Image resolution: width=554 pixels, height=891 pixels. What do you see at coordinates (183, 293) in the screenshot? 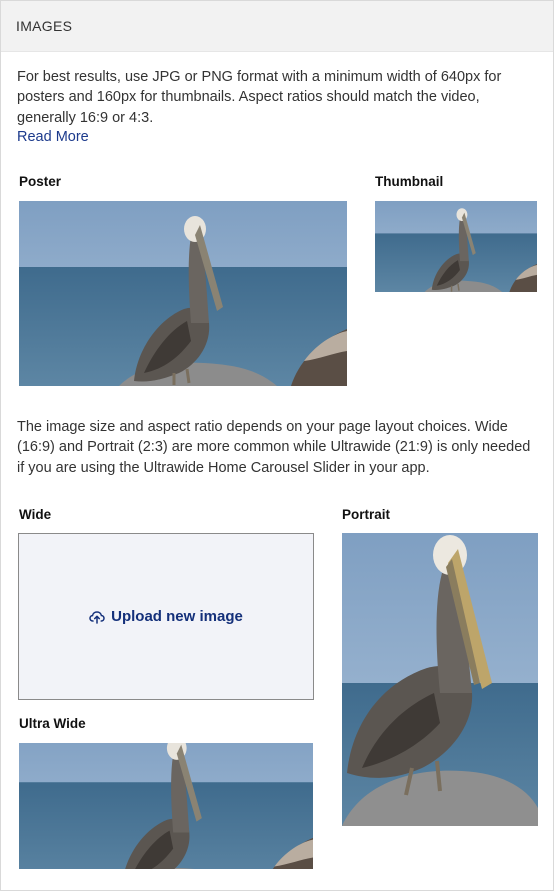
I see `poster-image` at bounding box center [183, 293].